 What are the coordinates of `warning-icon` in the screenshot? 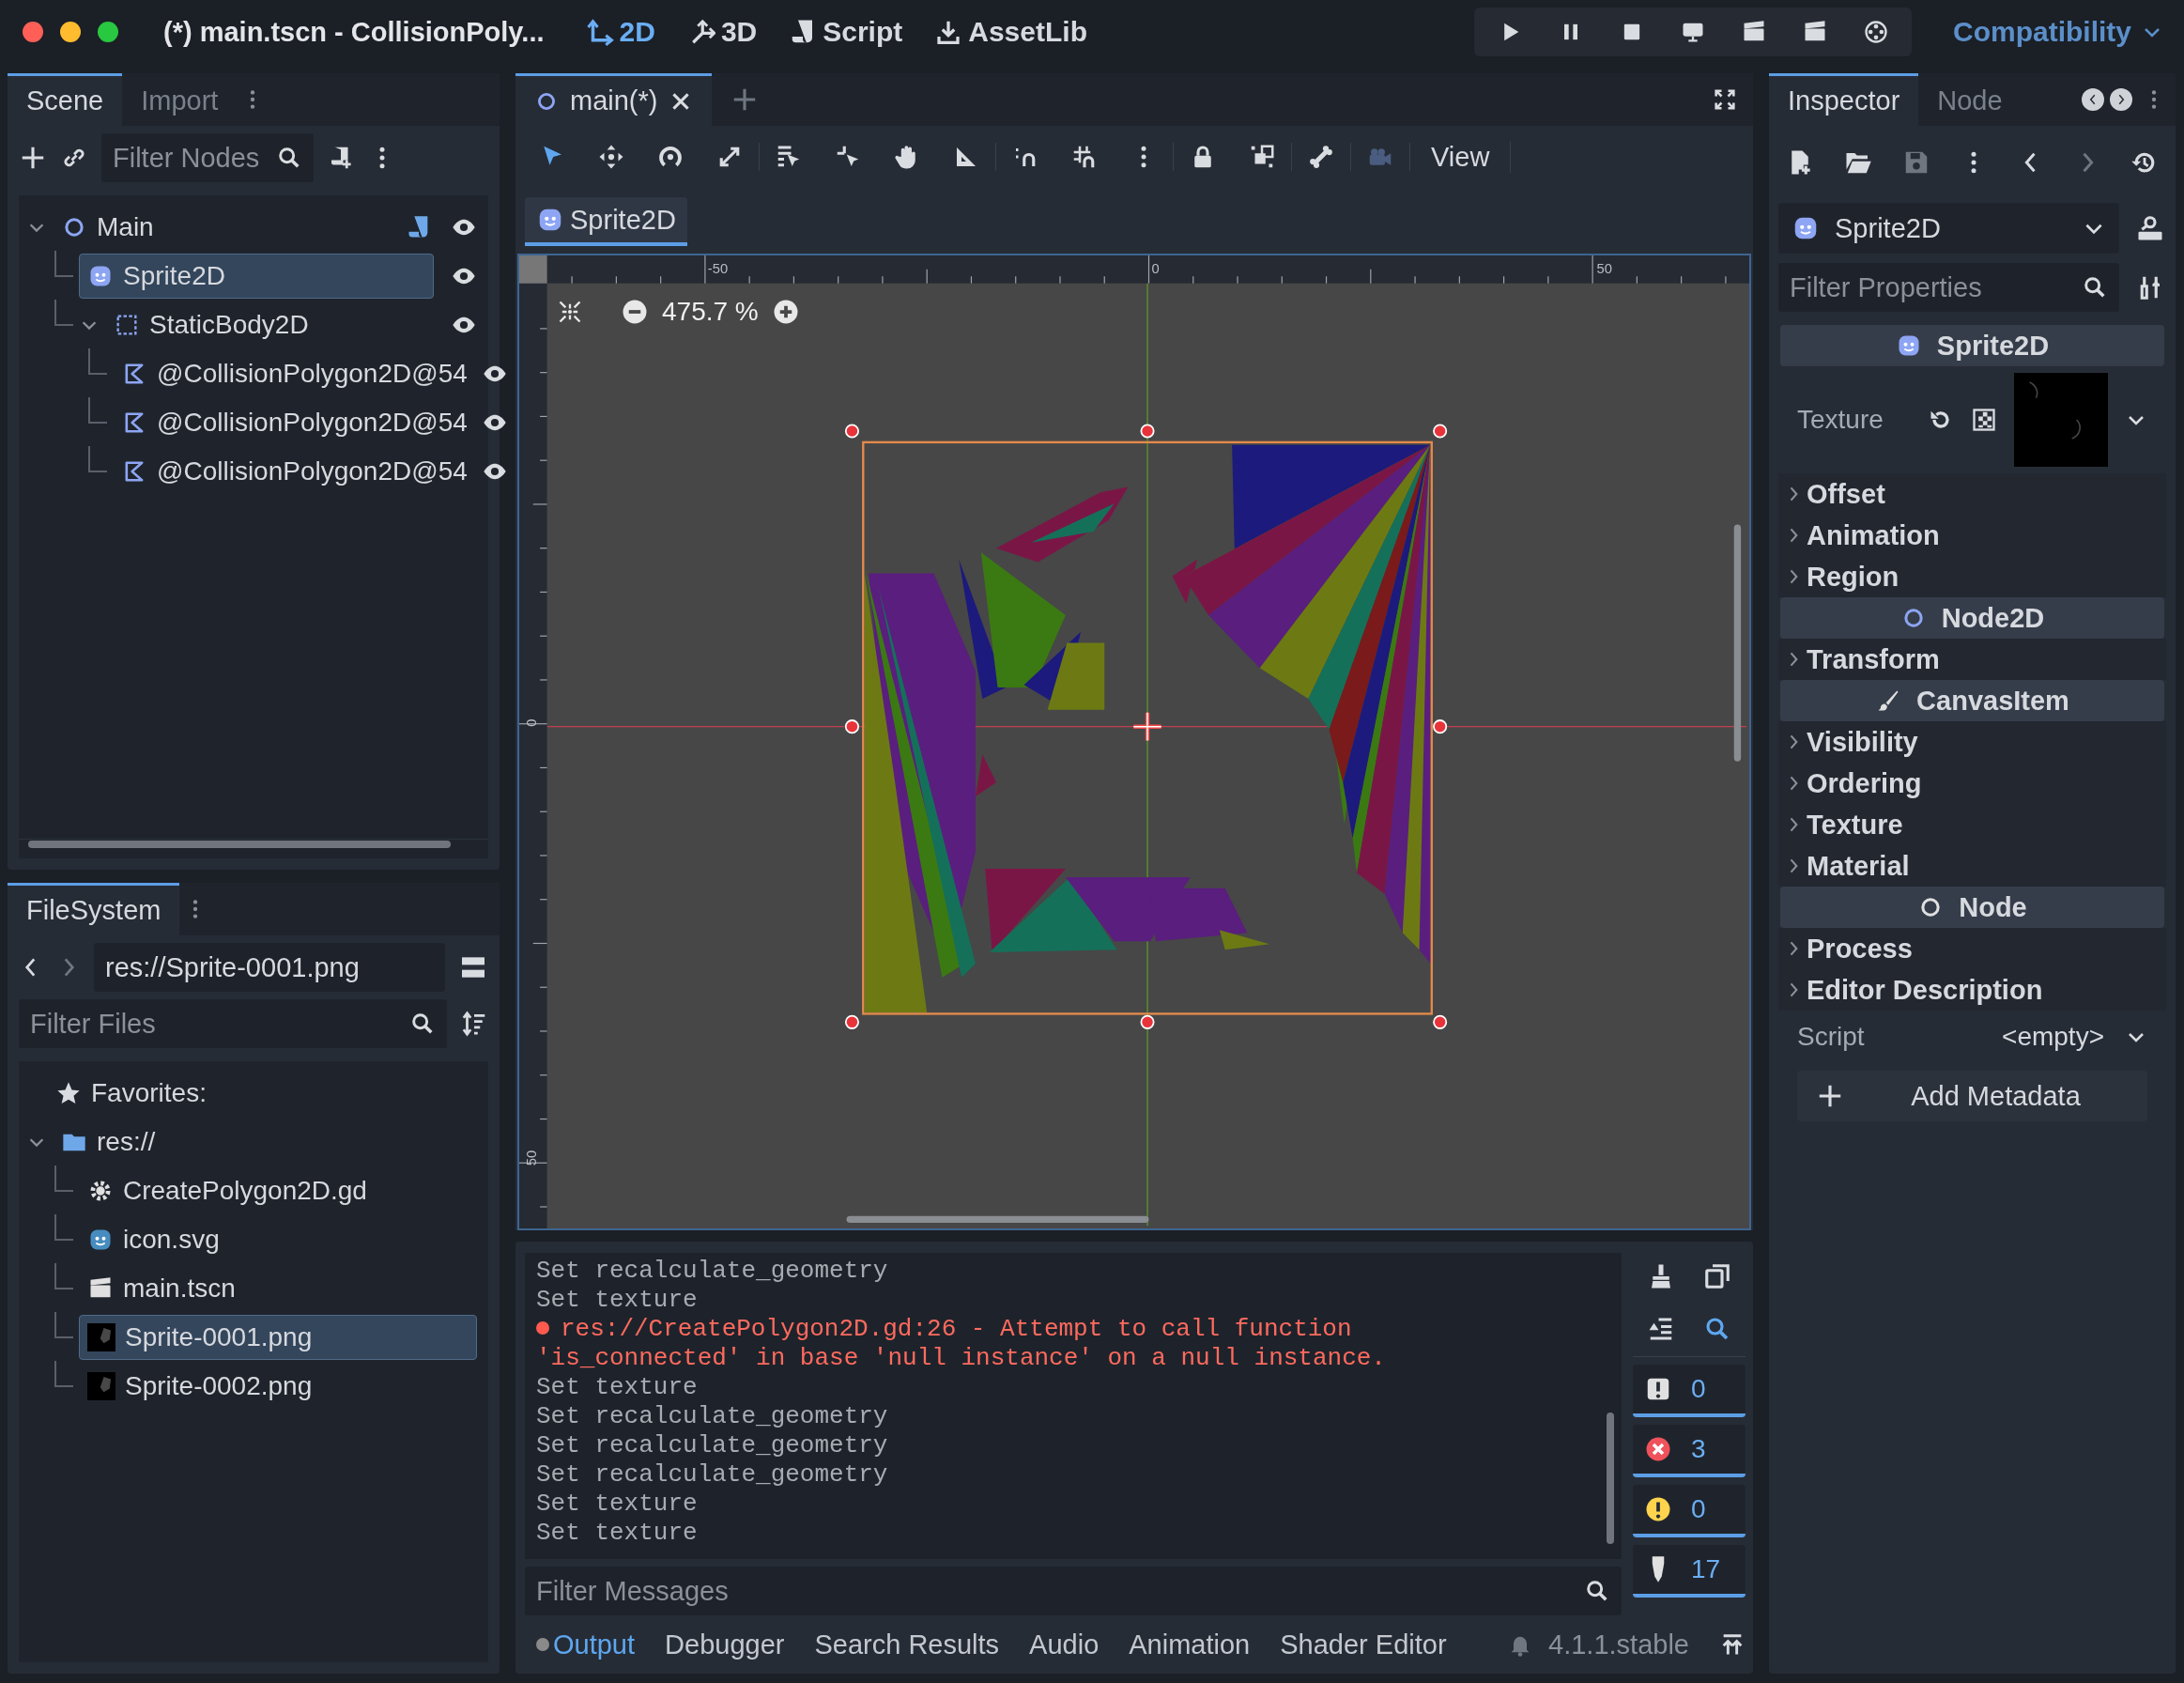 It's located at (1658, 1509).